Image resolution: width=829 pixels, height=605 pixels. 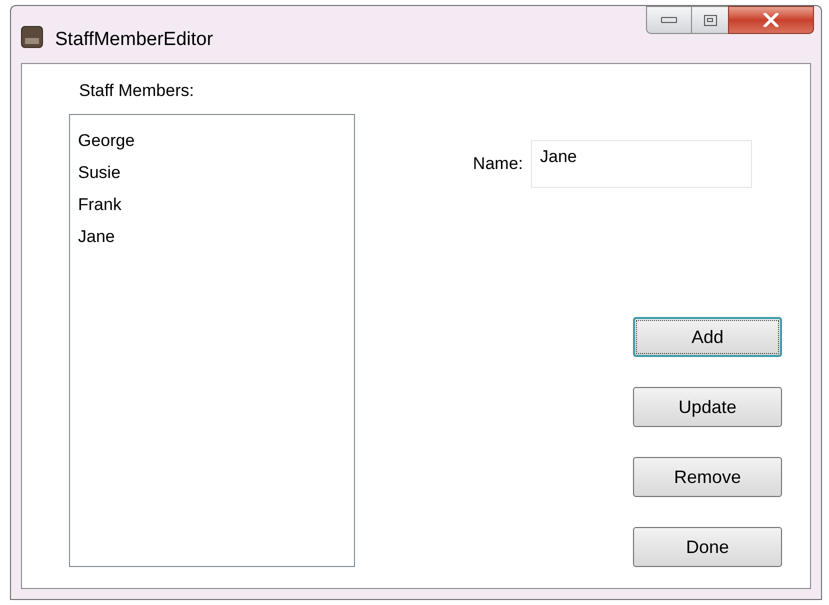 I want to click on window-title: StaffMemberEditor, so click(x=134, y=40).